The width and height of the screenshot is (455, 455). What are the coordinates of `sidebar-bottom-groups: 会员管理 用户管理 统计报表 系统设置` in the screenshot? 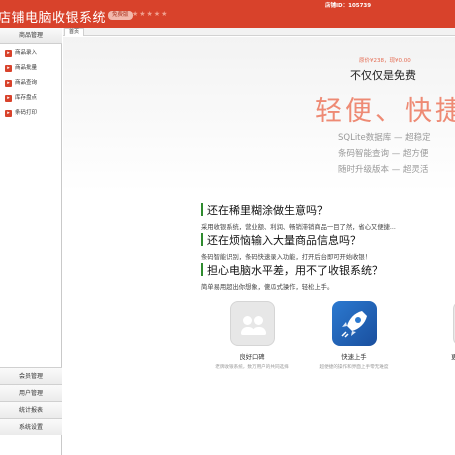 It's located at (31, 401).